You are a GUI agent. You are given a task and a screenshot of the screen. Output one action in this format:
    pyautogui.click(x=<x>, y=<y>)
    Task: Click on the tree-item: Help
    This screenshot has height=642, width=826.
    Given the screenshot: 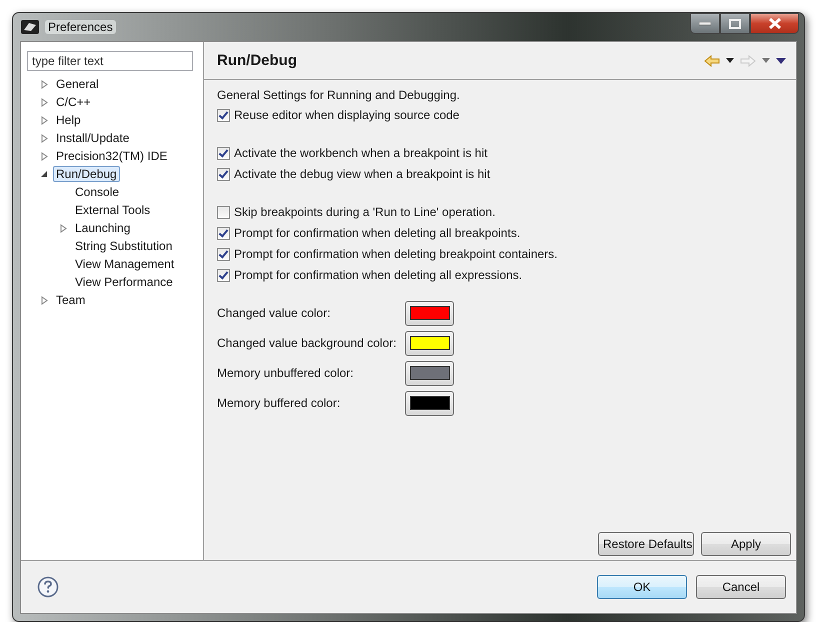 What is the action you would take?
    pyautogui.click(x=68, y=120)
    